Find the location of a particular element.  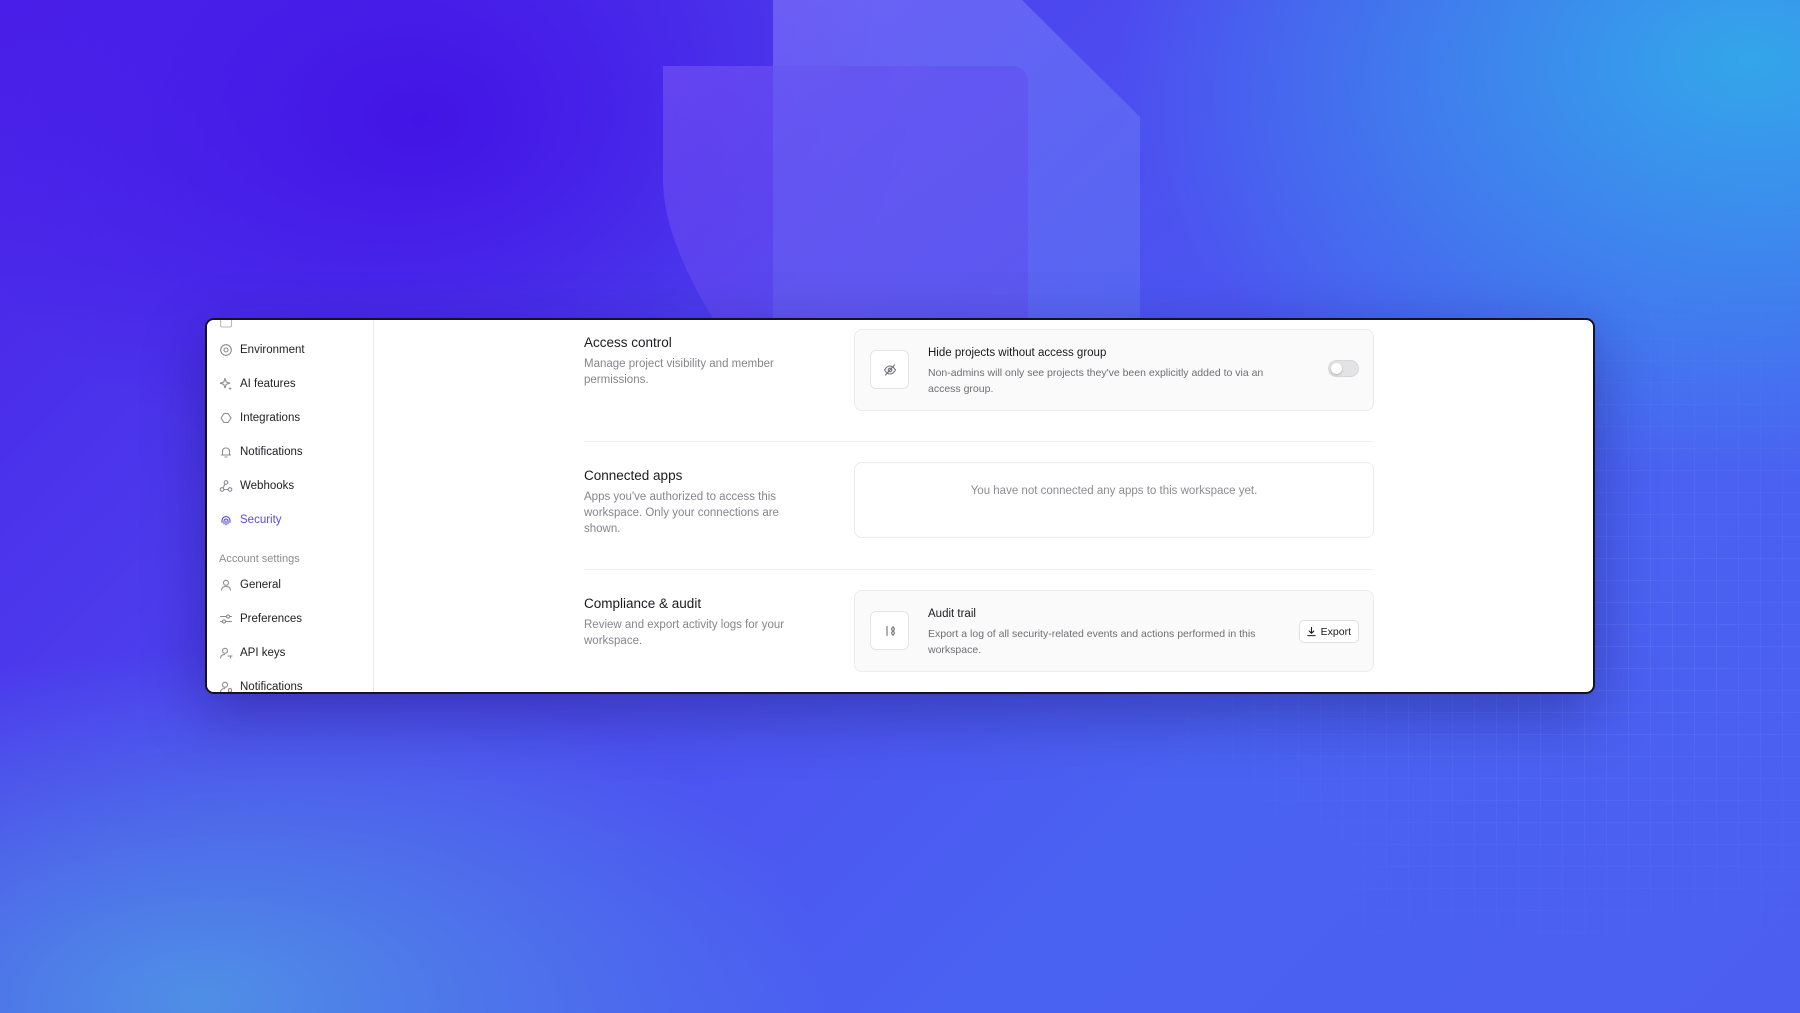

sidebar-item-billing-partial is located at coordinates (229, 328).